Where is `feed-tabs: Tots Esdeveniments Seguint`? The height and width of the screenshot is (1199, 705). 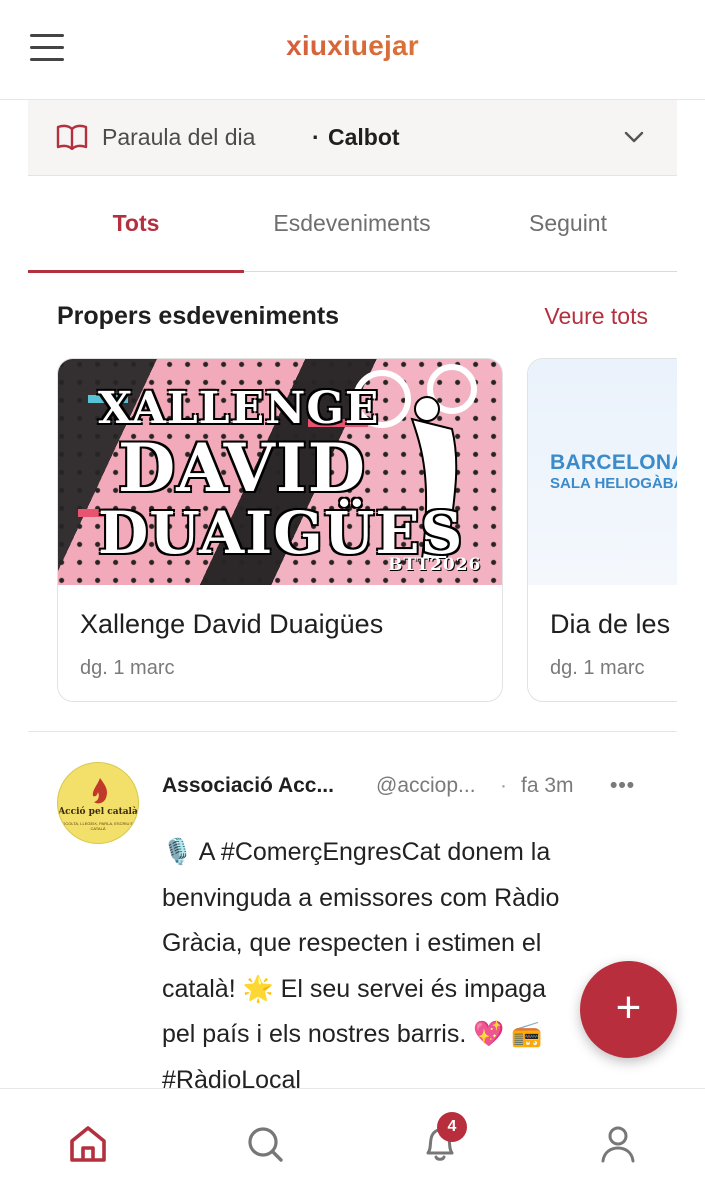 feed-tabs: Tots Esdeveniments Seguint is located at coordinates (352, 224).